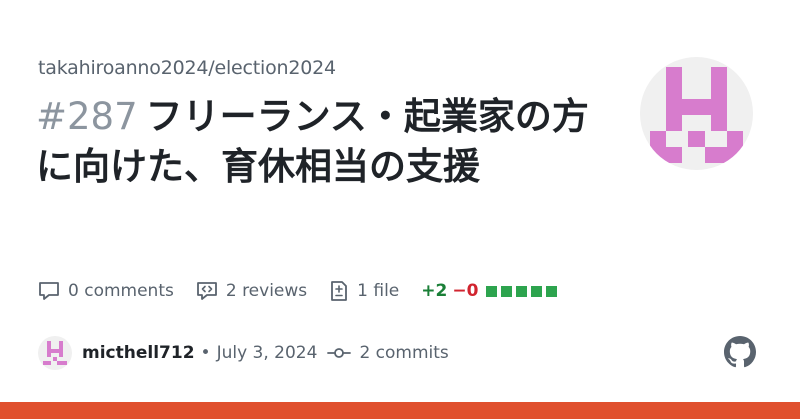 This screenshot has width=800, height=419. I want to click on files-stat: 1 file, so click(364, 291).